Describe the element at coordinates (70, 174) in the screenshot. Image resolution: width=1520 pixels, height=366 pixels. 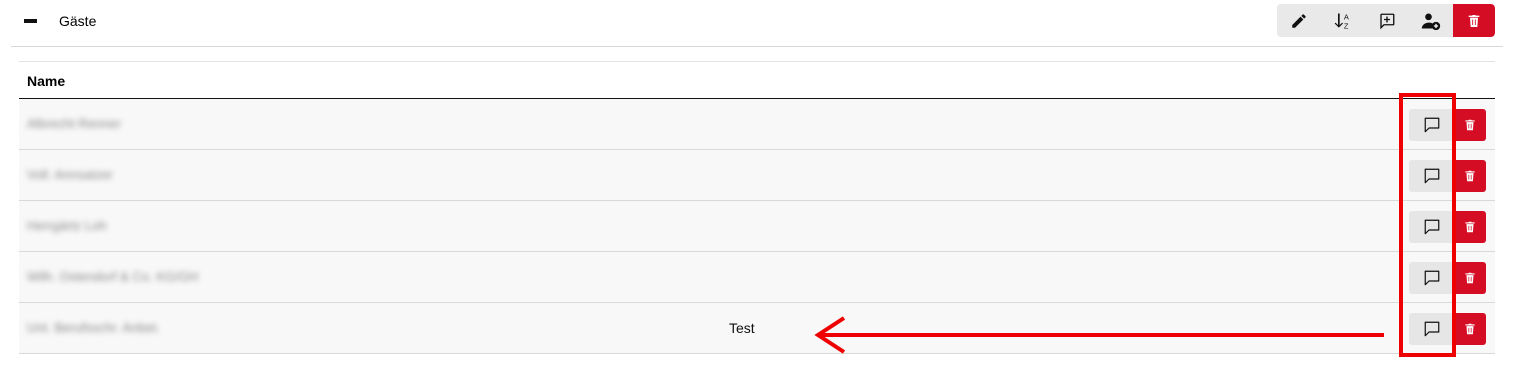
I see `guest-name: Voll. Annsatzer` at that location.